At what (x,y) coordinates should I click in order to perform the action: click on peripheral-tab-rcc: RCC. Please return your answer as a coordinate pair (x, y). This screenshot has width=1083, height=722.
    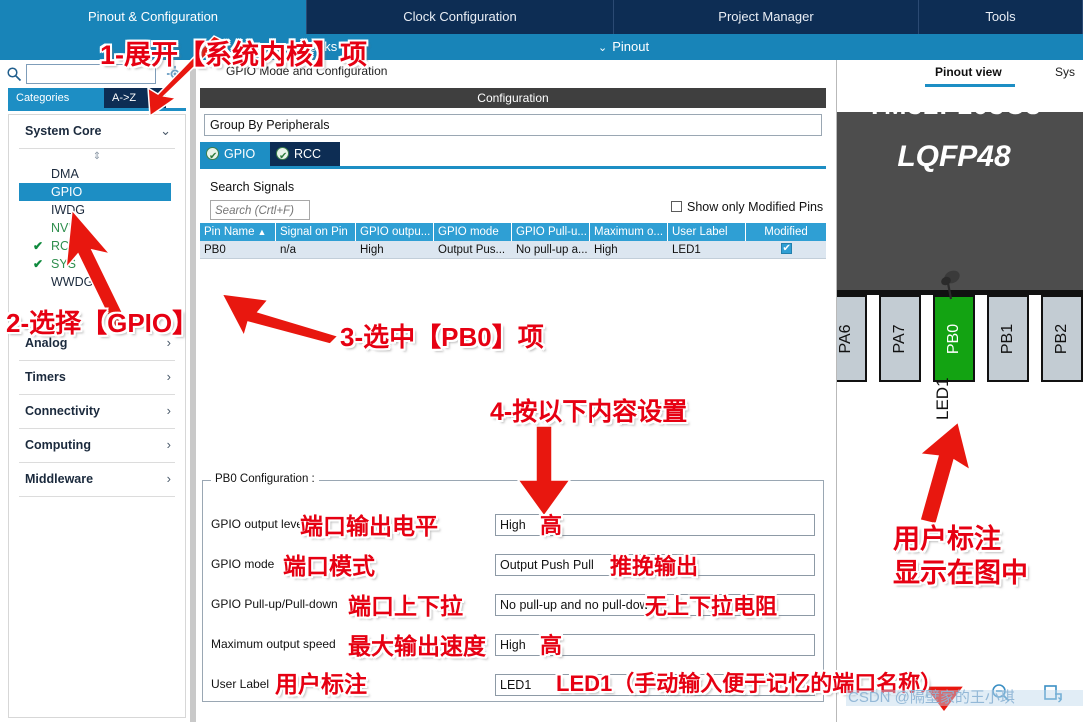
    Looking at the image, I should click on (305, 155).